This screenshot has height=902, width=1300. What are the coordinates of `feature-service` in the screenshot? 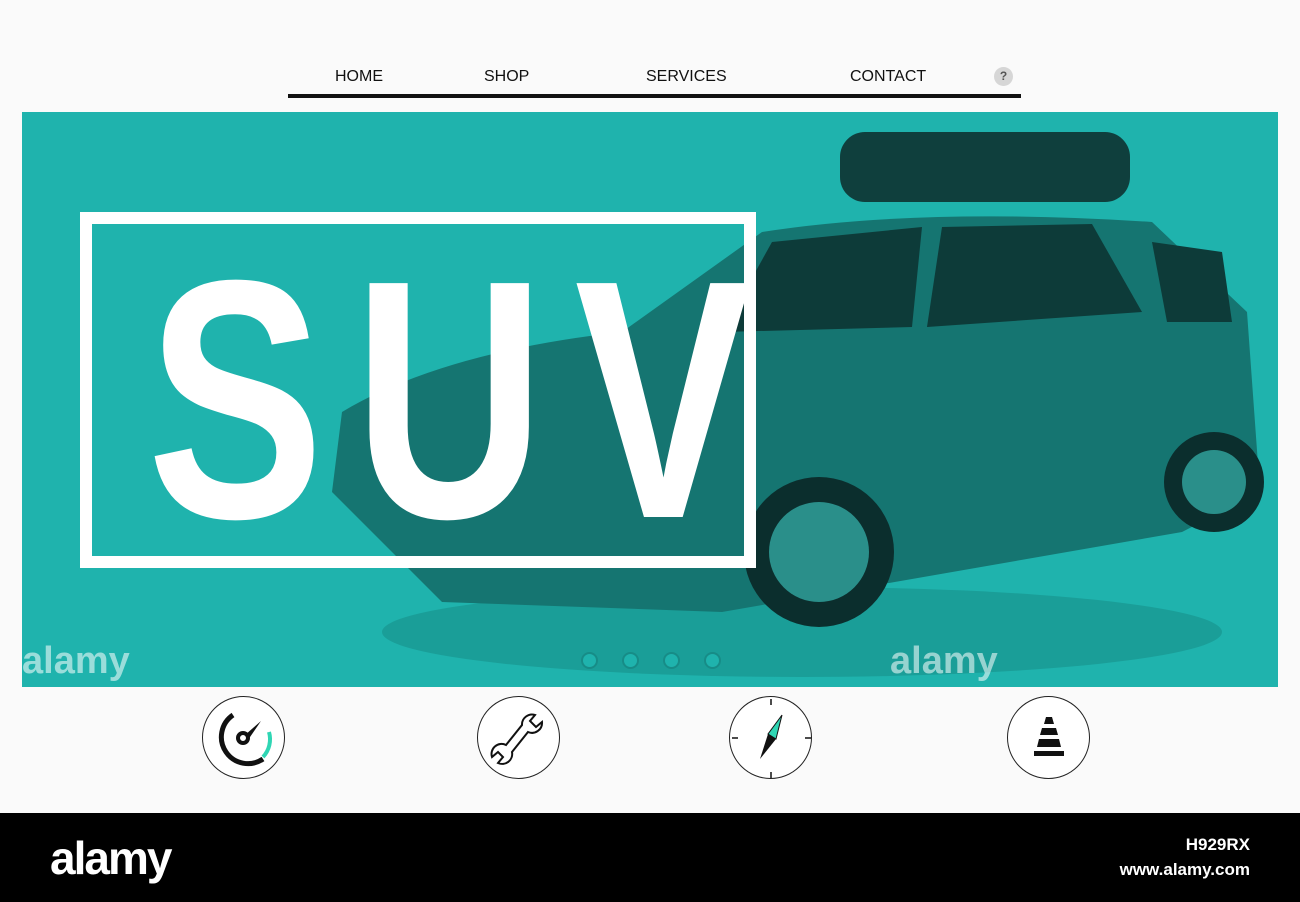 It's located at (518, 737).